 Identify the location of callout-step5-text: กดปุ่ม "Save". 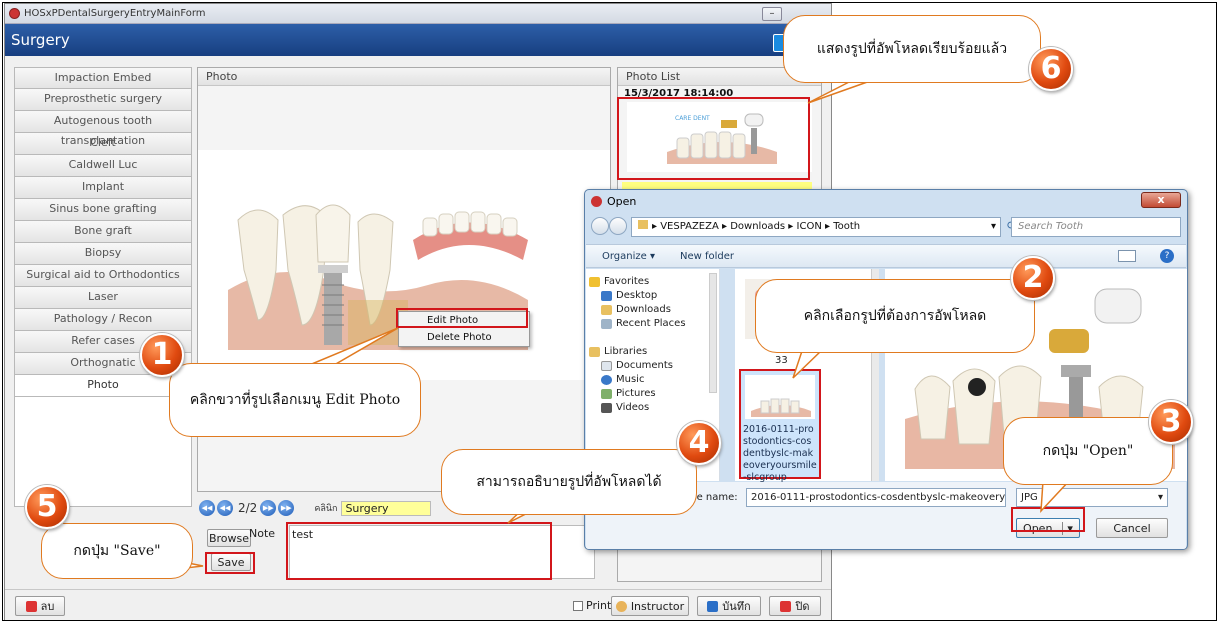
(117, 551).